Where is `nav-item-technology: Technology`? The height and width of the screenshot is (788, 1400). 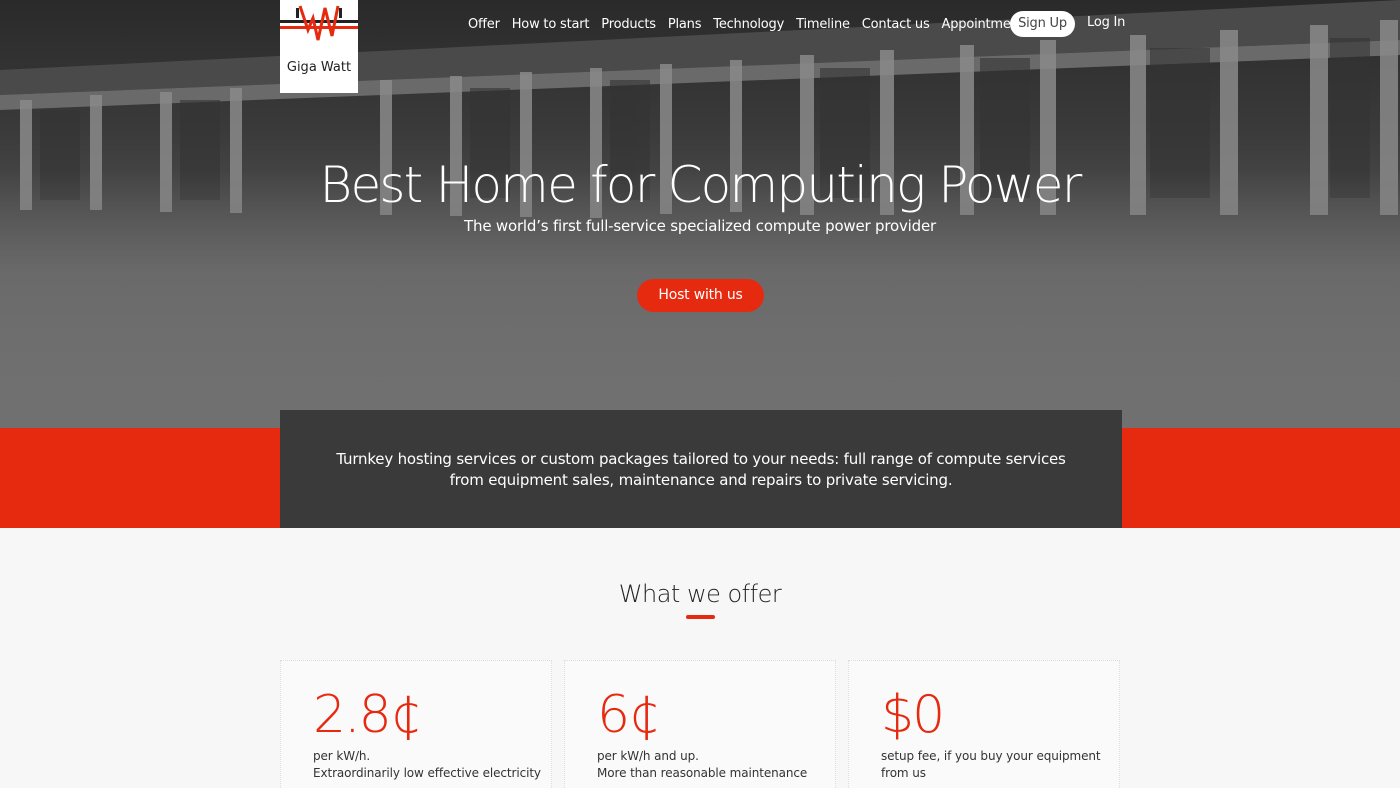 nav-item-technology: Technology is located at coordinates (748, 24).